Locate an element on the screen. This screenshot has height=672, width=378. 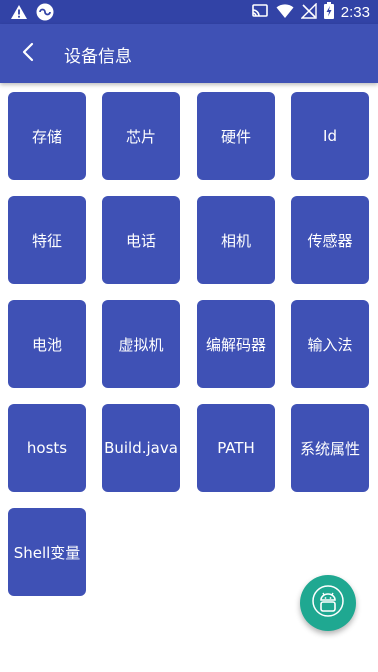
tile-label: 电池 is located at coordinates (46, 344).